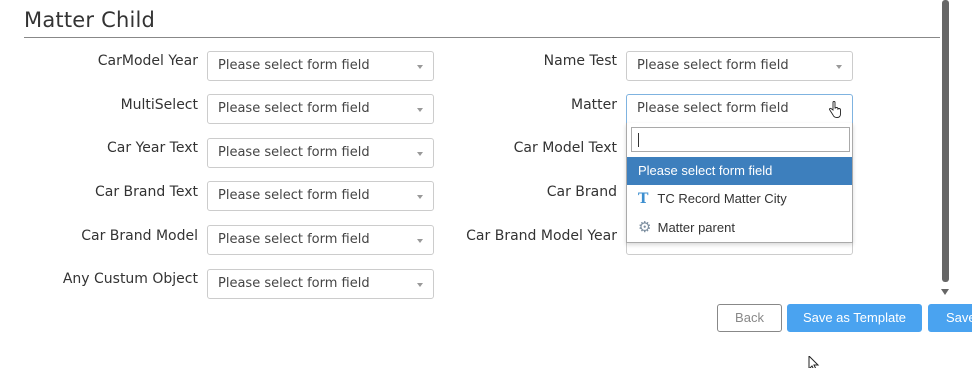  I want to click on field-label: Car Brand Text, so click(146, 192).